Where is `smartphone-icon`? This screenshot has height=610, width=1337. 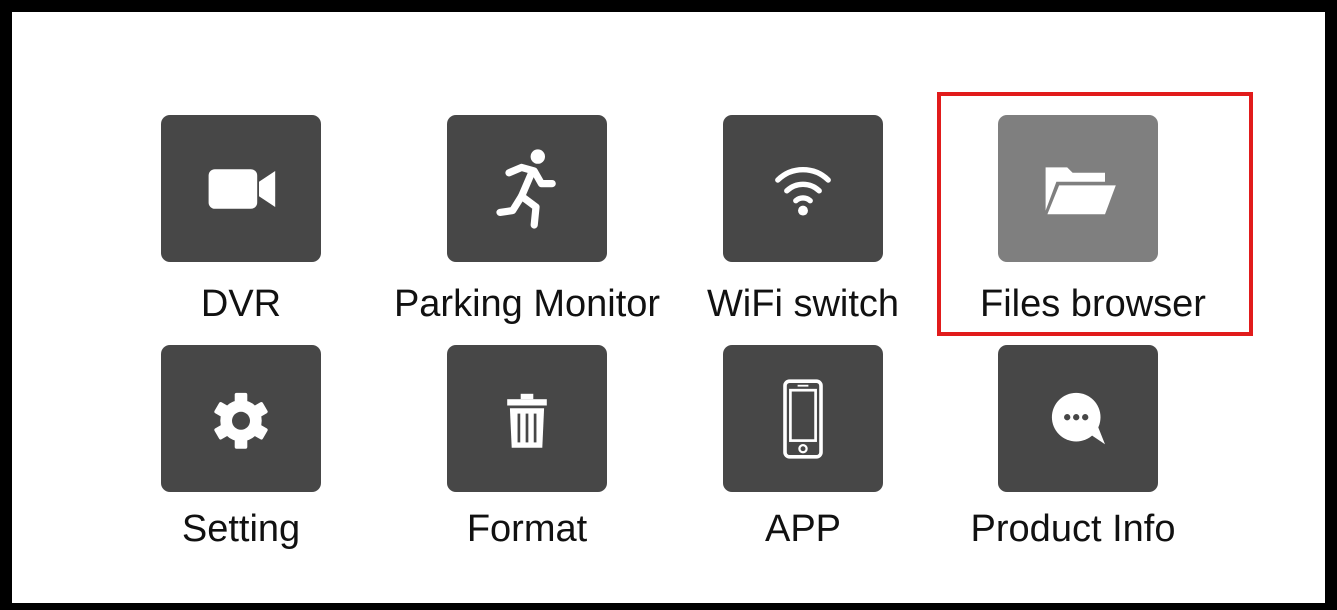 smartphone-icon is located at coordinates (803, 418).